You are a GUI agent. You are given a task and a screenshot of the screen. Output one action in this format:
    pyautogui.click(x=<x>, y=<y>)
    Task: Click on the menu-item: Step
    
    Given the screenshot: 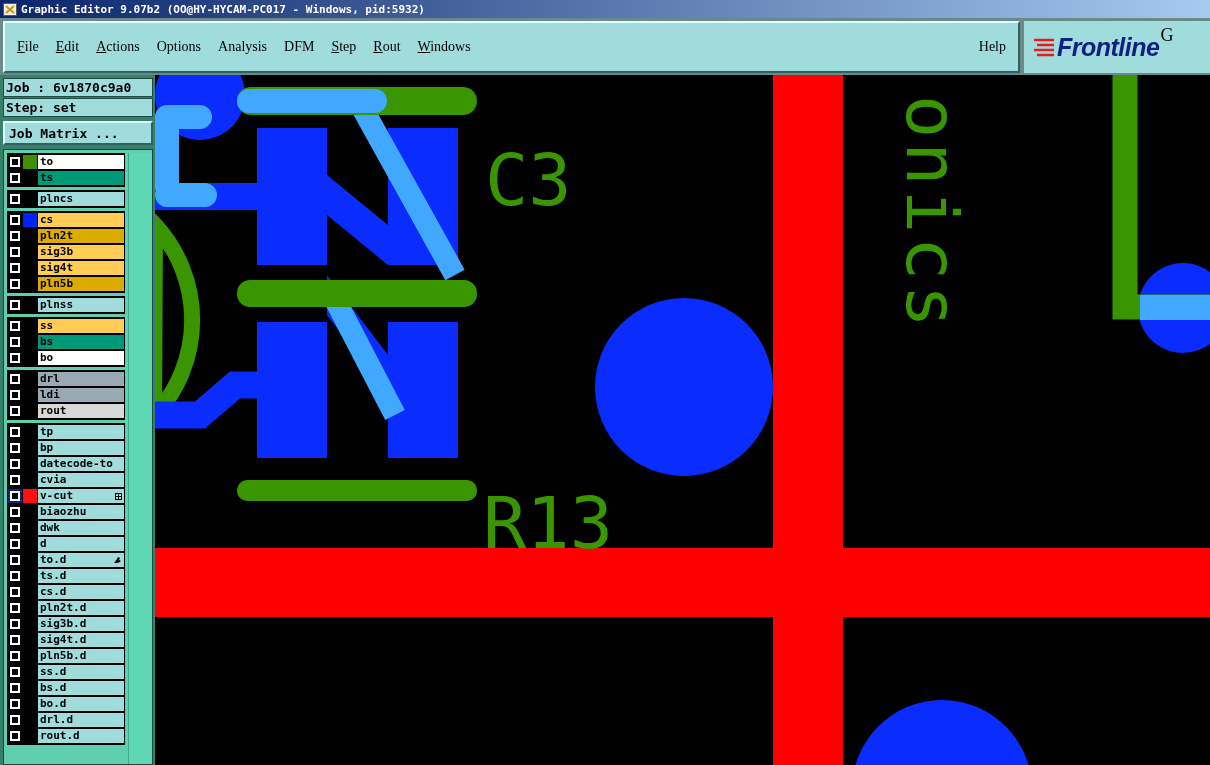 What is the action you would take?
    pyautogui.click(x=344, y=47)
    